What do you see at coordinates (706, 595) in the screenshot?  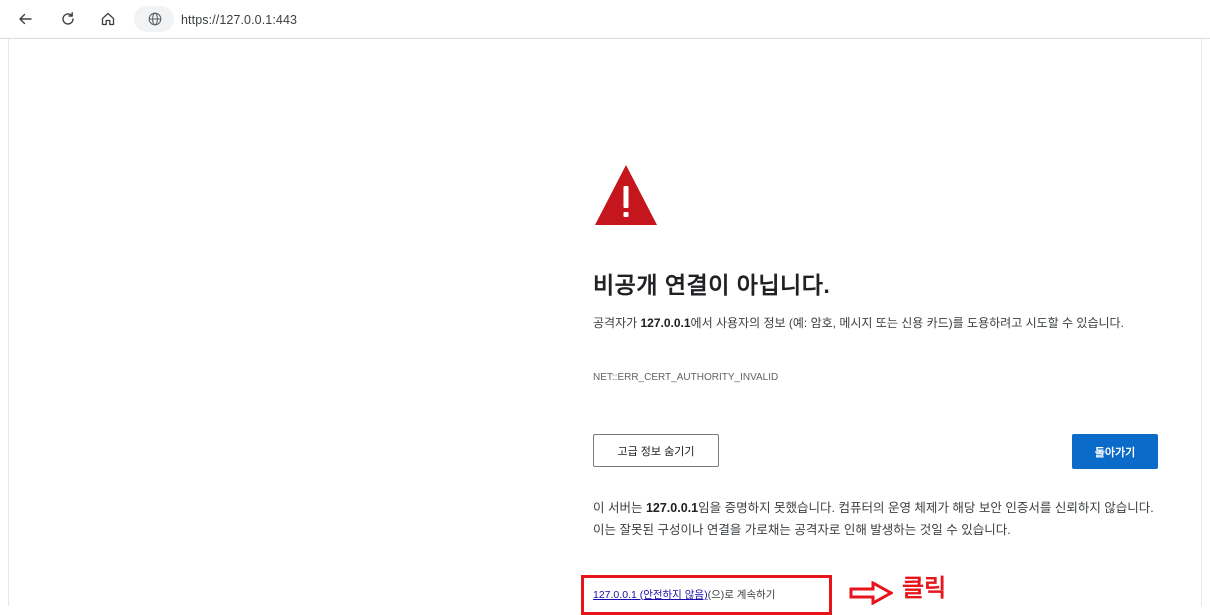 I see `annotation-highlight-box` at bounding box center [706, 595].